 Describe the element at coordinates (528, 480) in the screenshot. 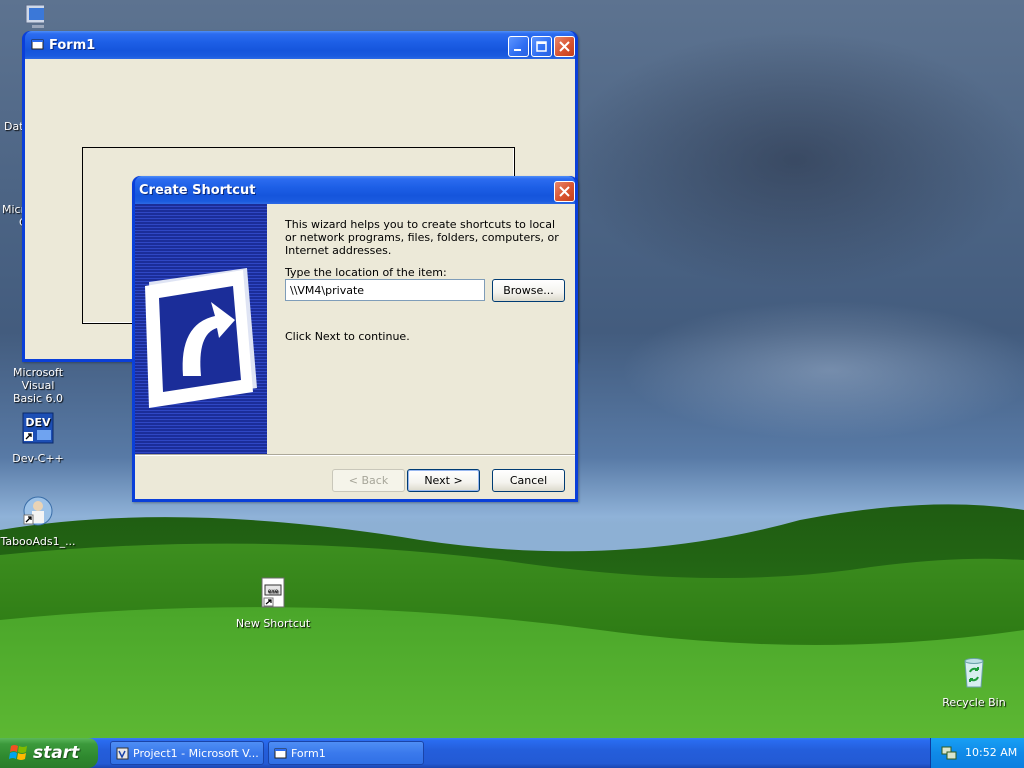

I see `cancel-button: Cancel` at that location.